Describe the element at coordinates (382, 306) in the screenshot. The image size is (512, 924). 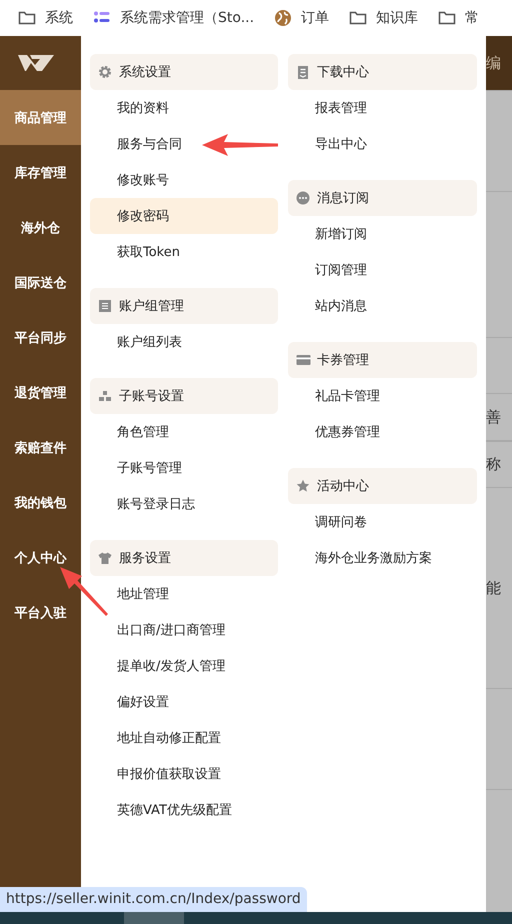
I see `menu-item: 站内消息` at that location.